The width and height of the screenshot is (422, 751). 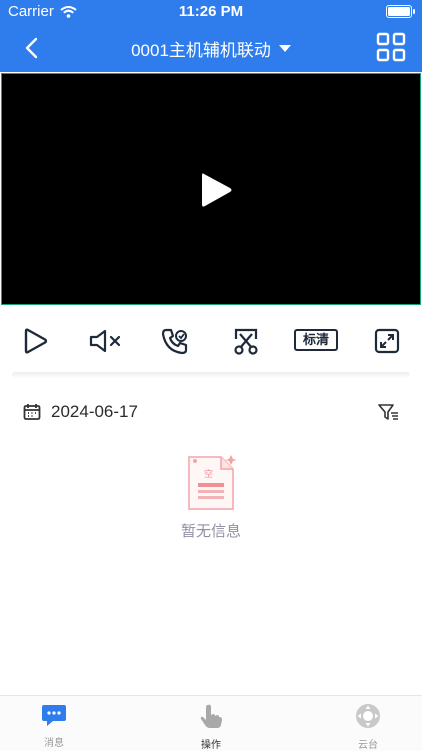 I want to click on grid-icon, so click(x=391, y=47).